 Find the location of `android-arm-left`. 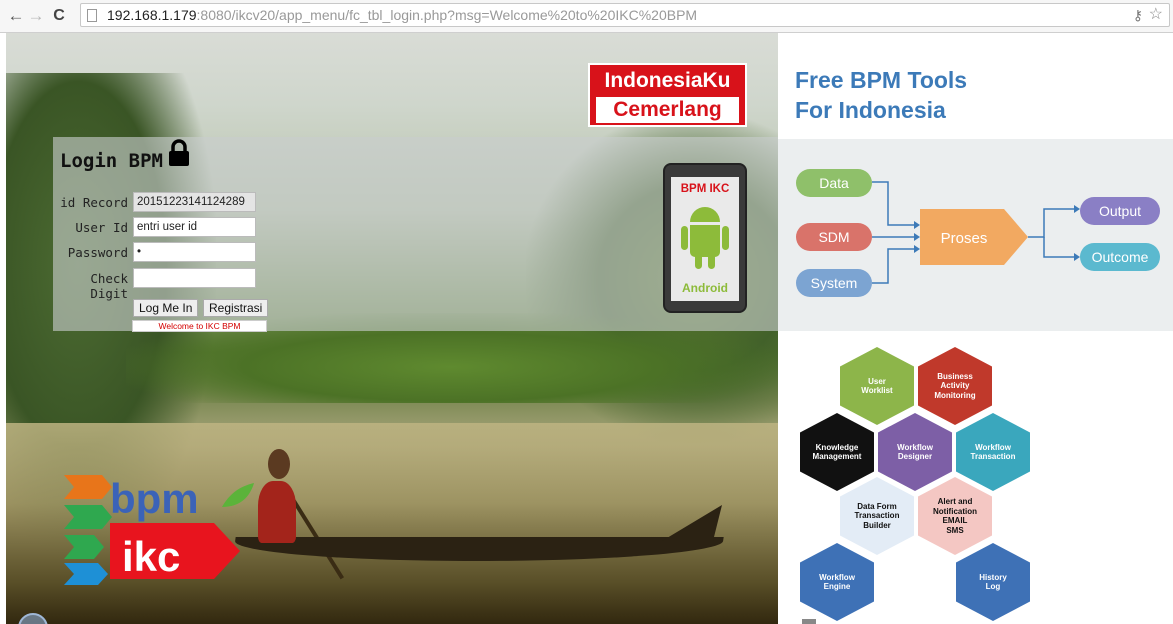

android-arm-left is located at coordinates (684, 238).